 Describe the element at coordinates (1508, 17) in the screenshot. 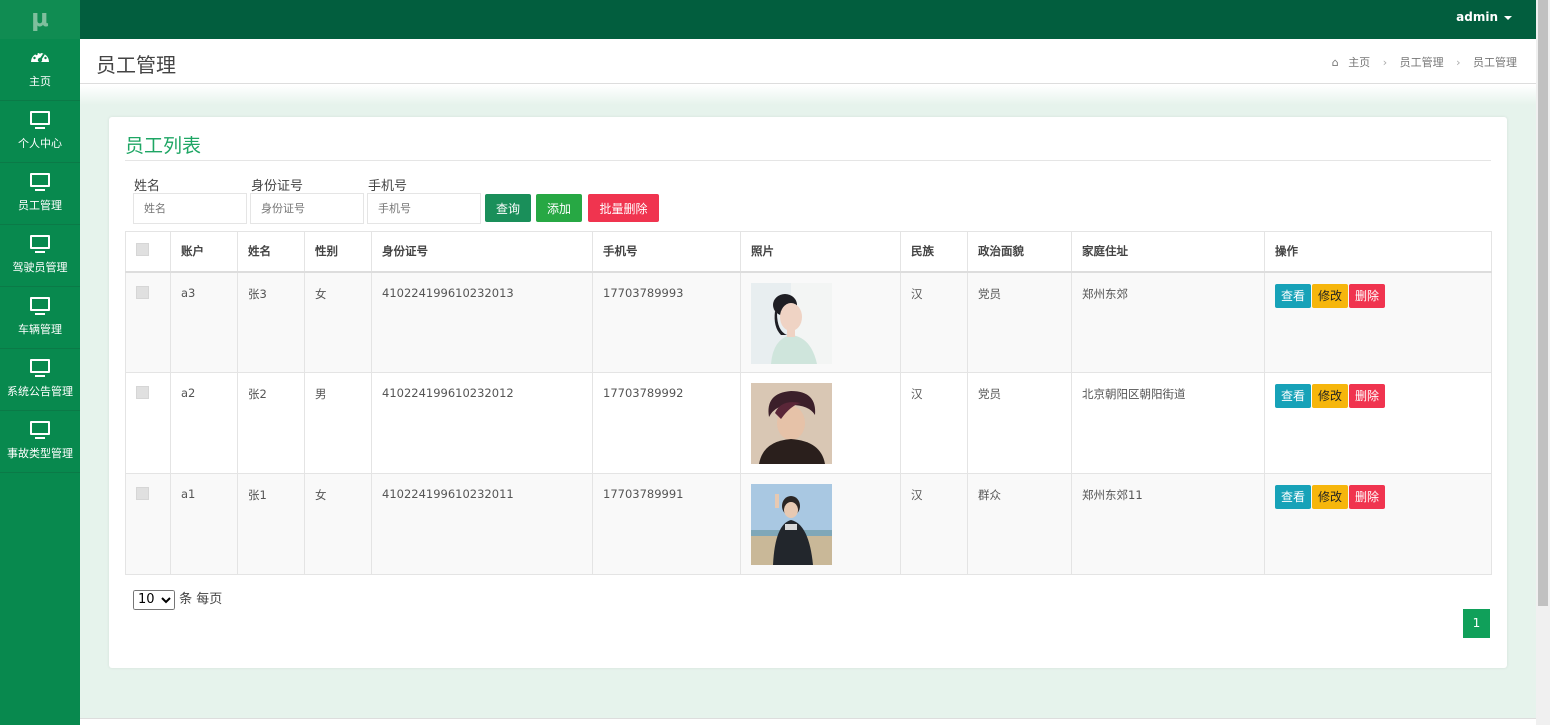

I see `caret-down-icon` at that location.